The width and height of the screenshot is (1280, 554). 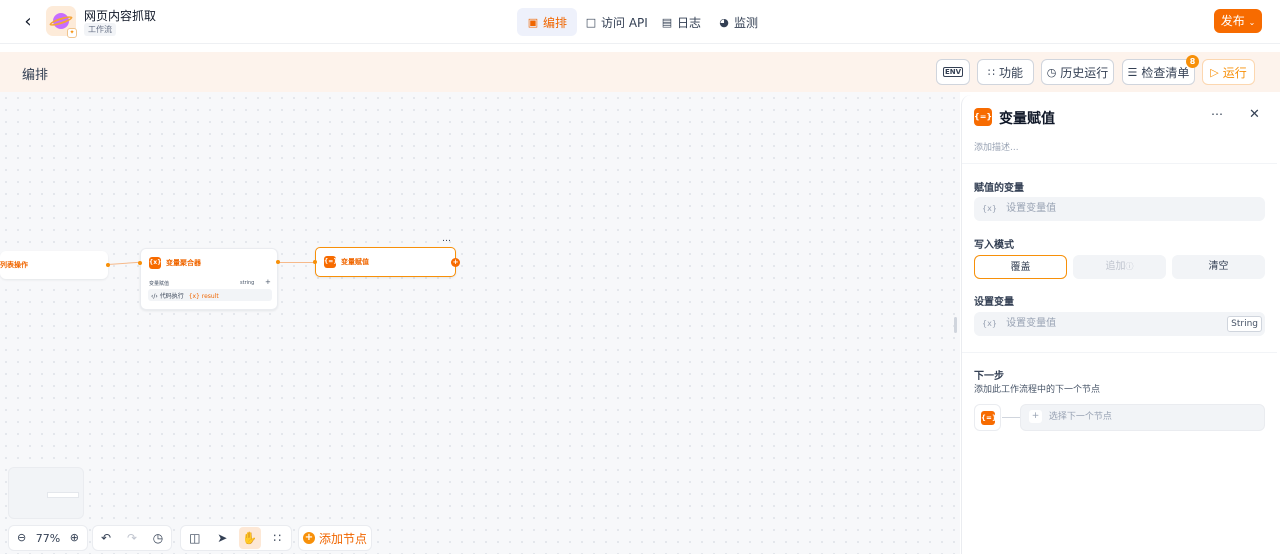 I want to click on log-icon: ▤, so click(x=667, y=22).